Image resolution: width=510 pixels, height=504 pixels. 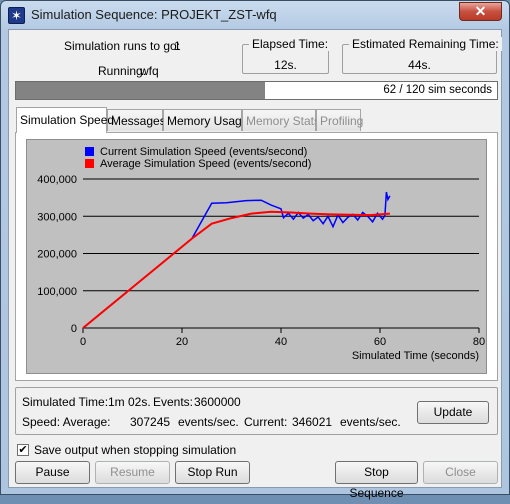 What do you see at coordinates (65, 120) in the screenshot?
I see `tab-simulation-speed: Simulation Speed` at bounding box center [65, 120].